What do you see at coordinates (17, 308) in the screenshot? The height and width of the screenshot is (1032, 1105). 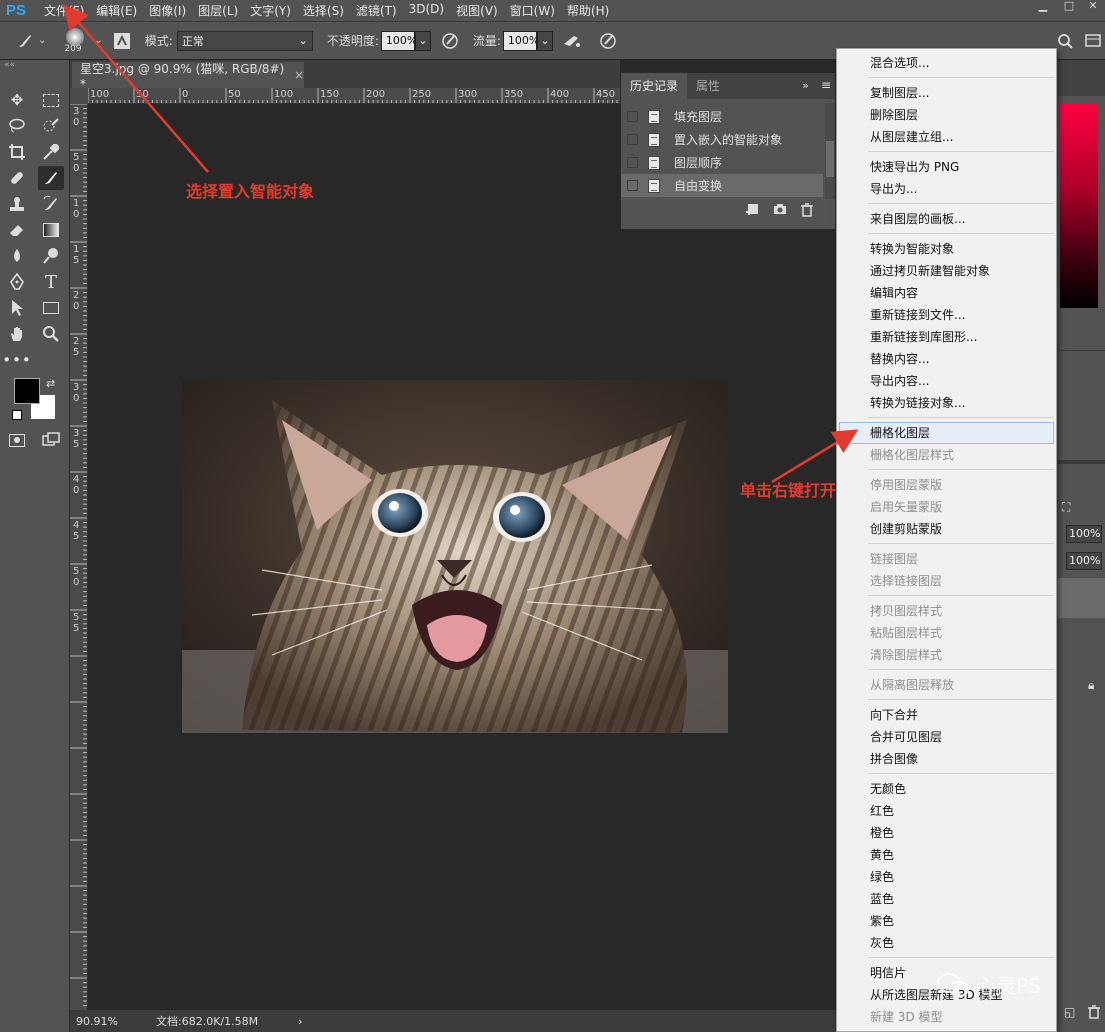 I see `path-selection-tool-icon` at bounding box center [17, 308].